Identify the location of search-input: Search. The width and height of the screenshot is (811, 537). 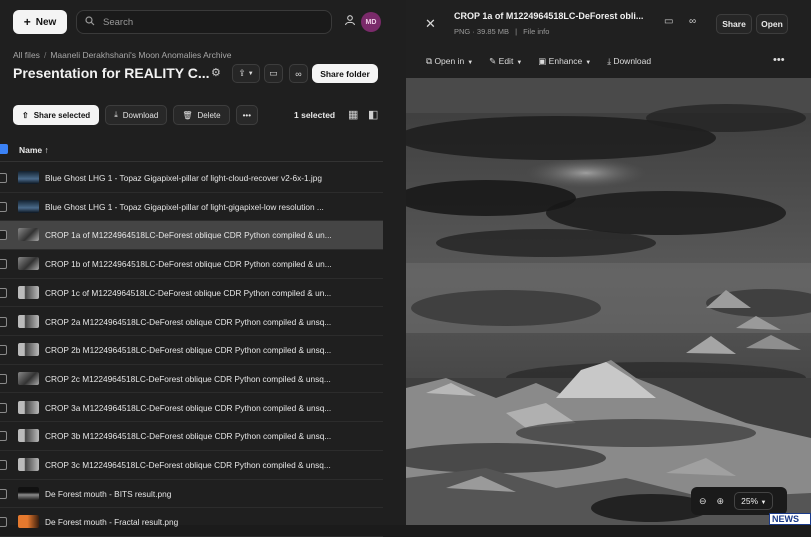
(204, 22).